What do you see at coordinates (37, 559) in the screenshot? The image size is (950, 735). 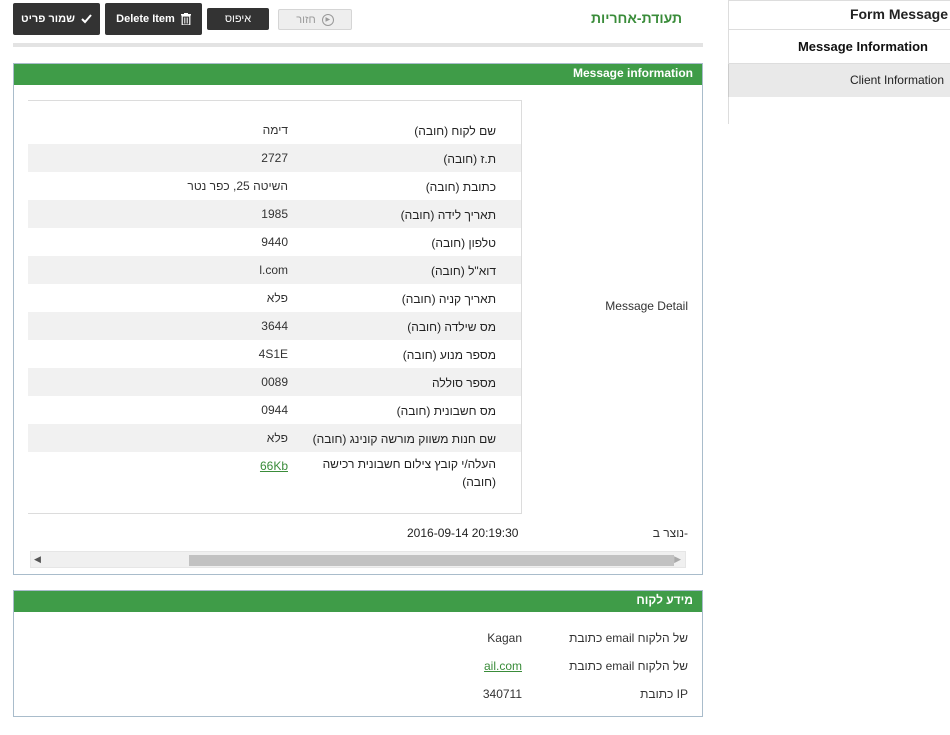 I see `scroll-left-arrow-icon: ◀` at bounding box center [37, 559].